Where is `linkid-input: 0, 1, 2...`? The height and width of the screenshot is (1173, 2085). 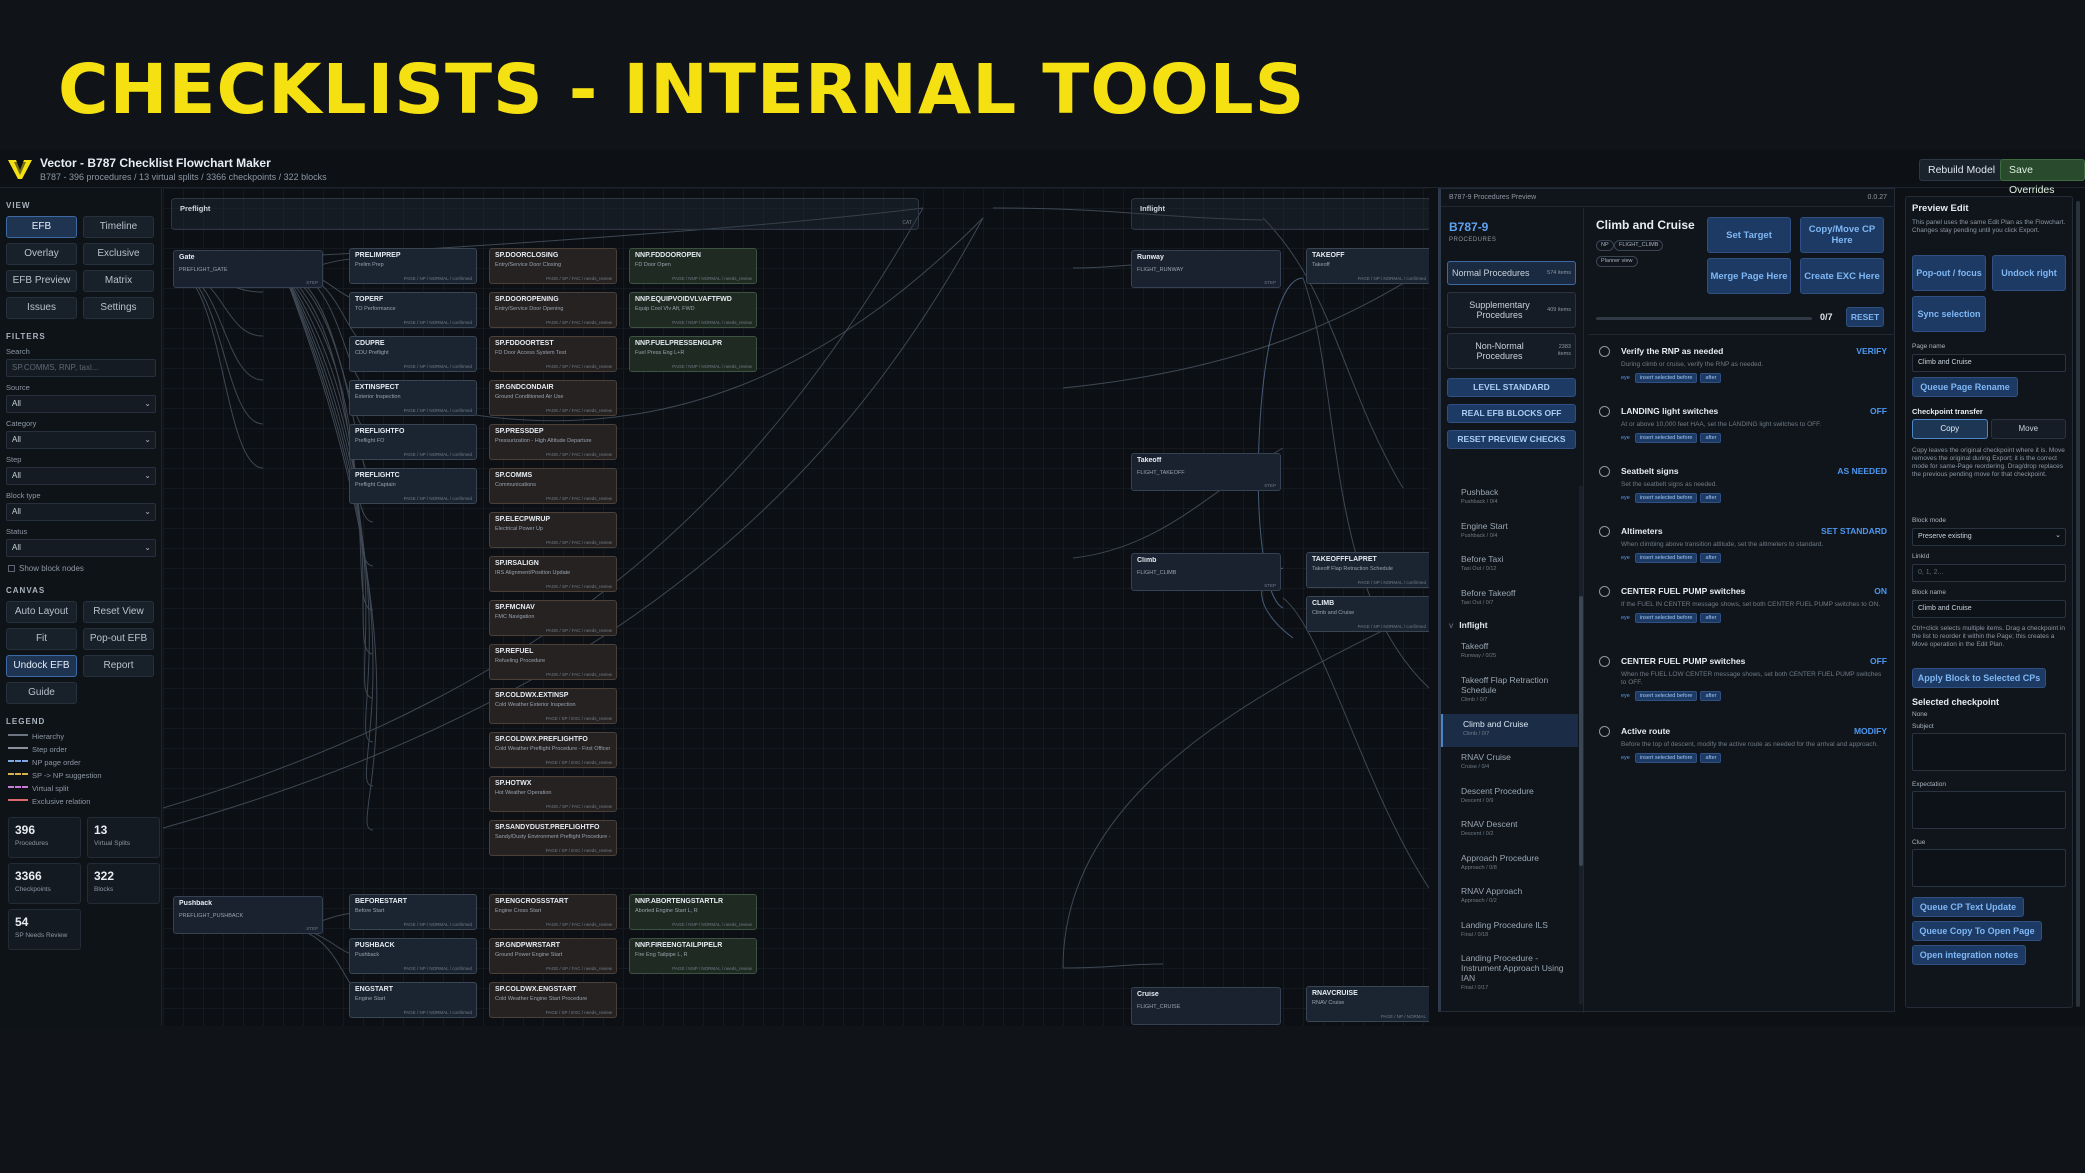 linkid-input: 0, 1, 2... is located at coordinates (1989, 573).